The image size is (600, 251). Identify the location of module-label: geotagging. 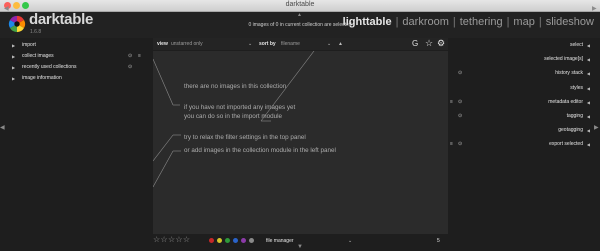
(570, 130).